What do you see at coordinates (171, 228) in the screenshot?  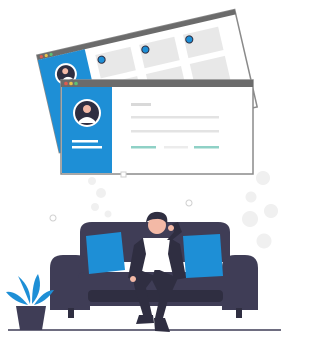 I see `person-hand` at bounding box center [171, 228].